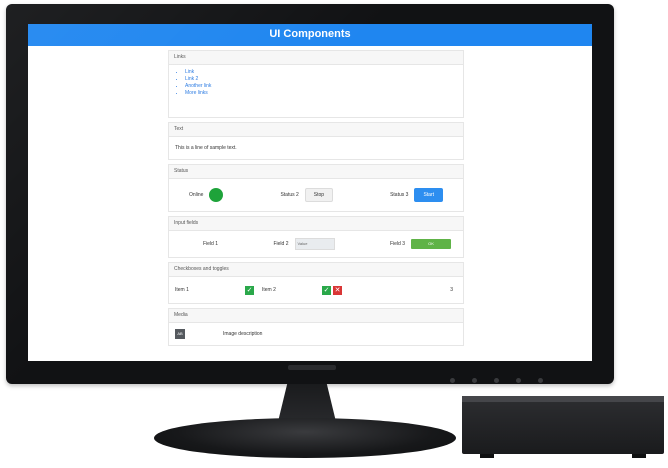  Describe the element at coordinates (314, 244) in the screenshot. I see `field-2-input: Value` at that location.